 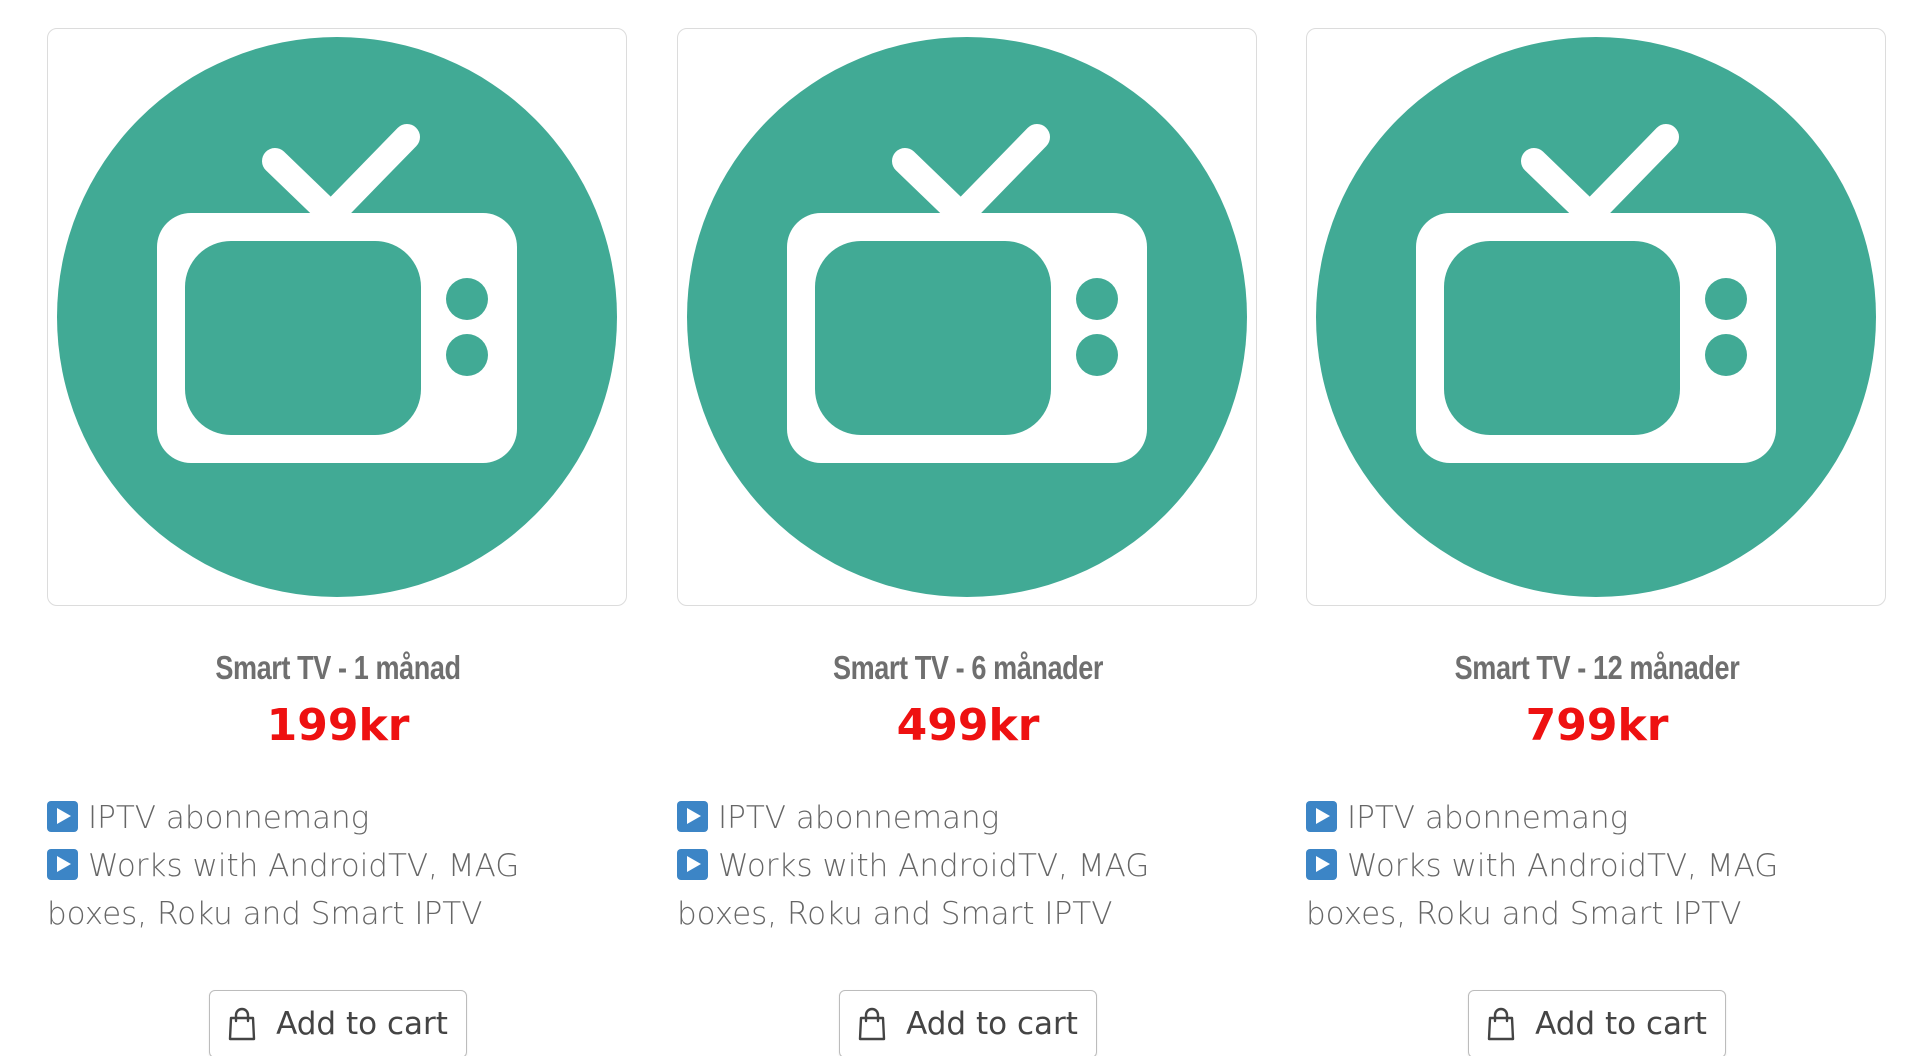 I want to click on product-price: 199kr, so click(x=338, y=725).